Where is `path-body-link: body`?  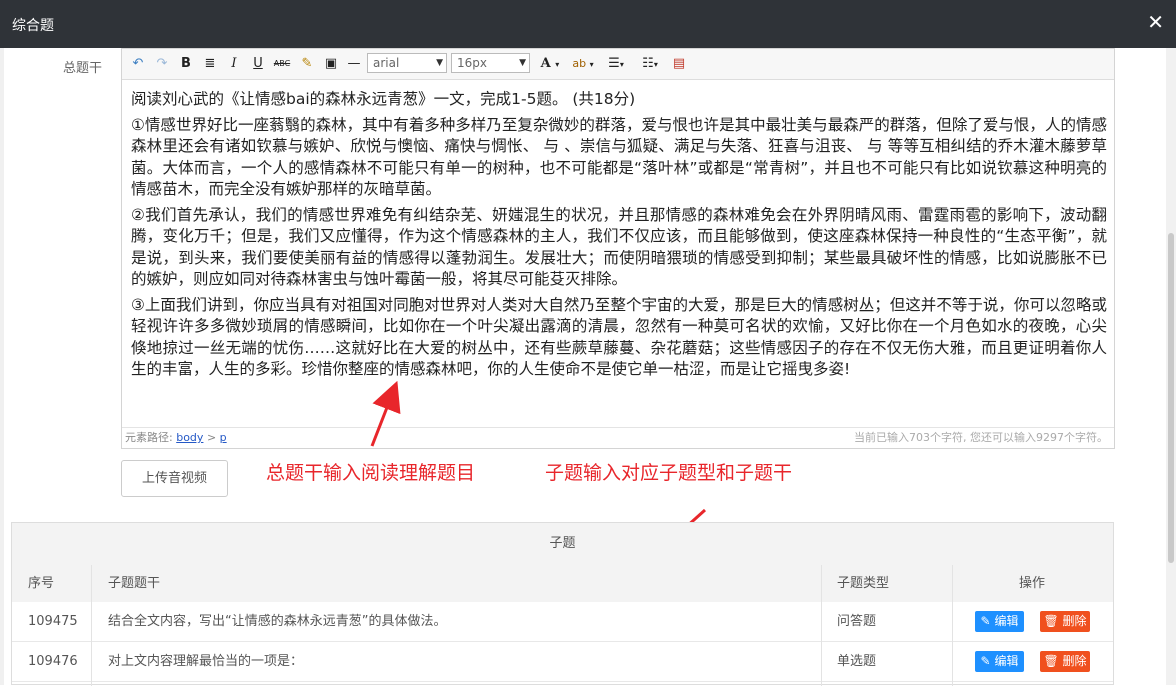
path-body-link: body is located at coordinates (189, 437).